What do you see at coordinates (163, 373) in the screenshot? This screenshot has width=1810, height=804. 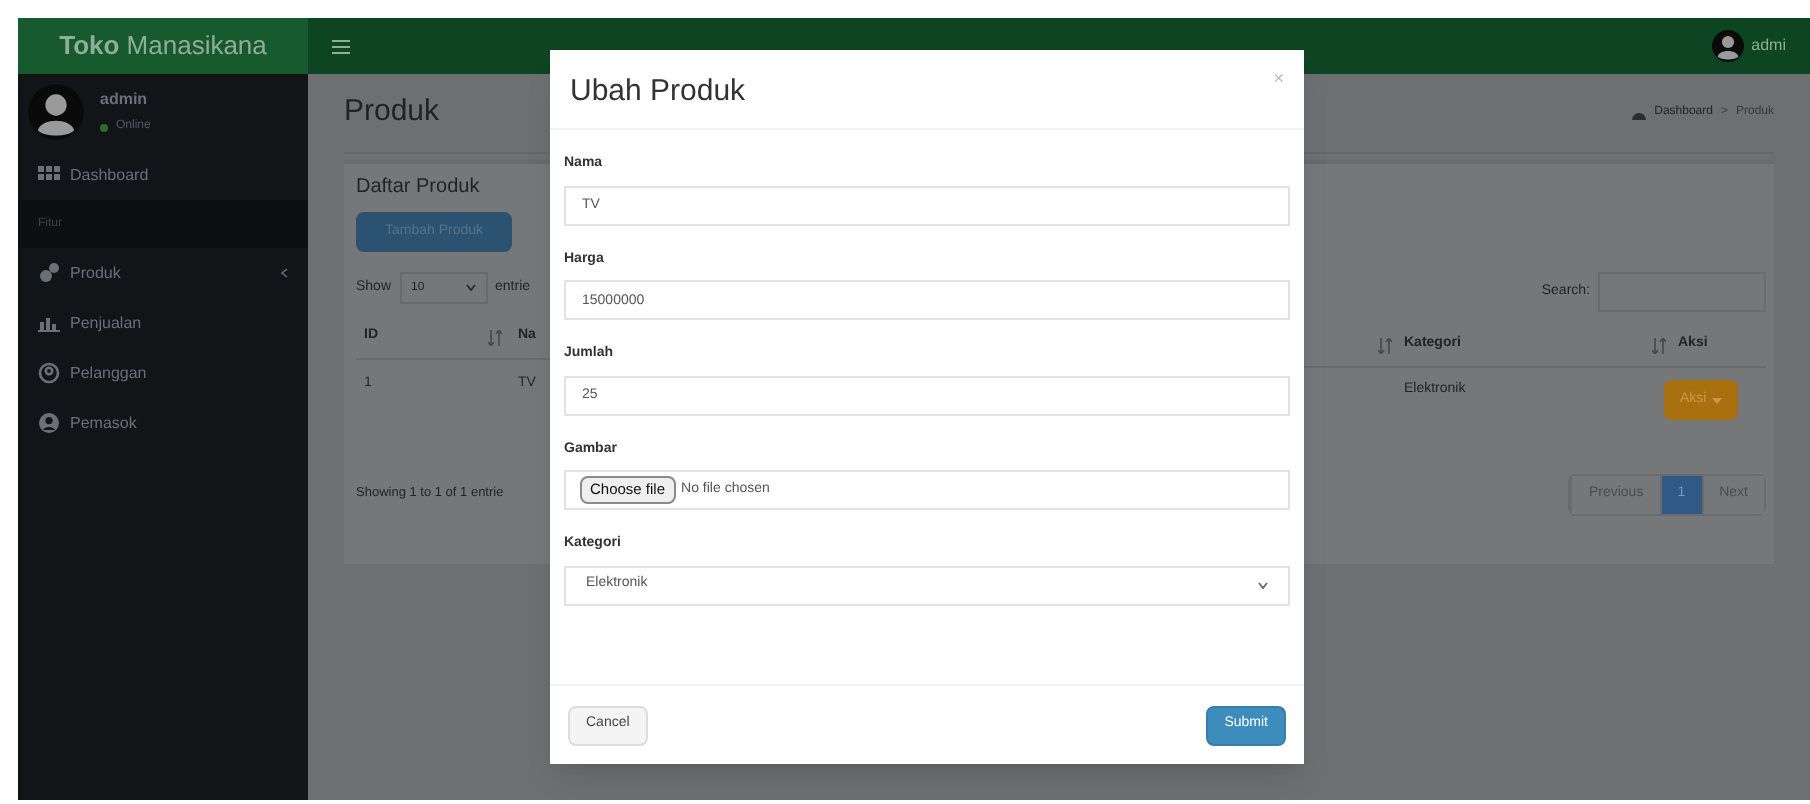 I see `sidebar-item: Pelanggan` at bounding box center [163, 373].